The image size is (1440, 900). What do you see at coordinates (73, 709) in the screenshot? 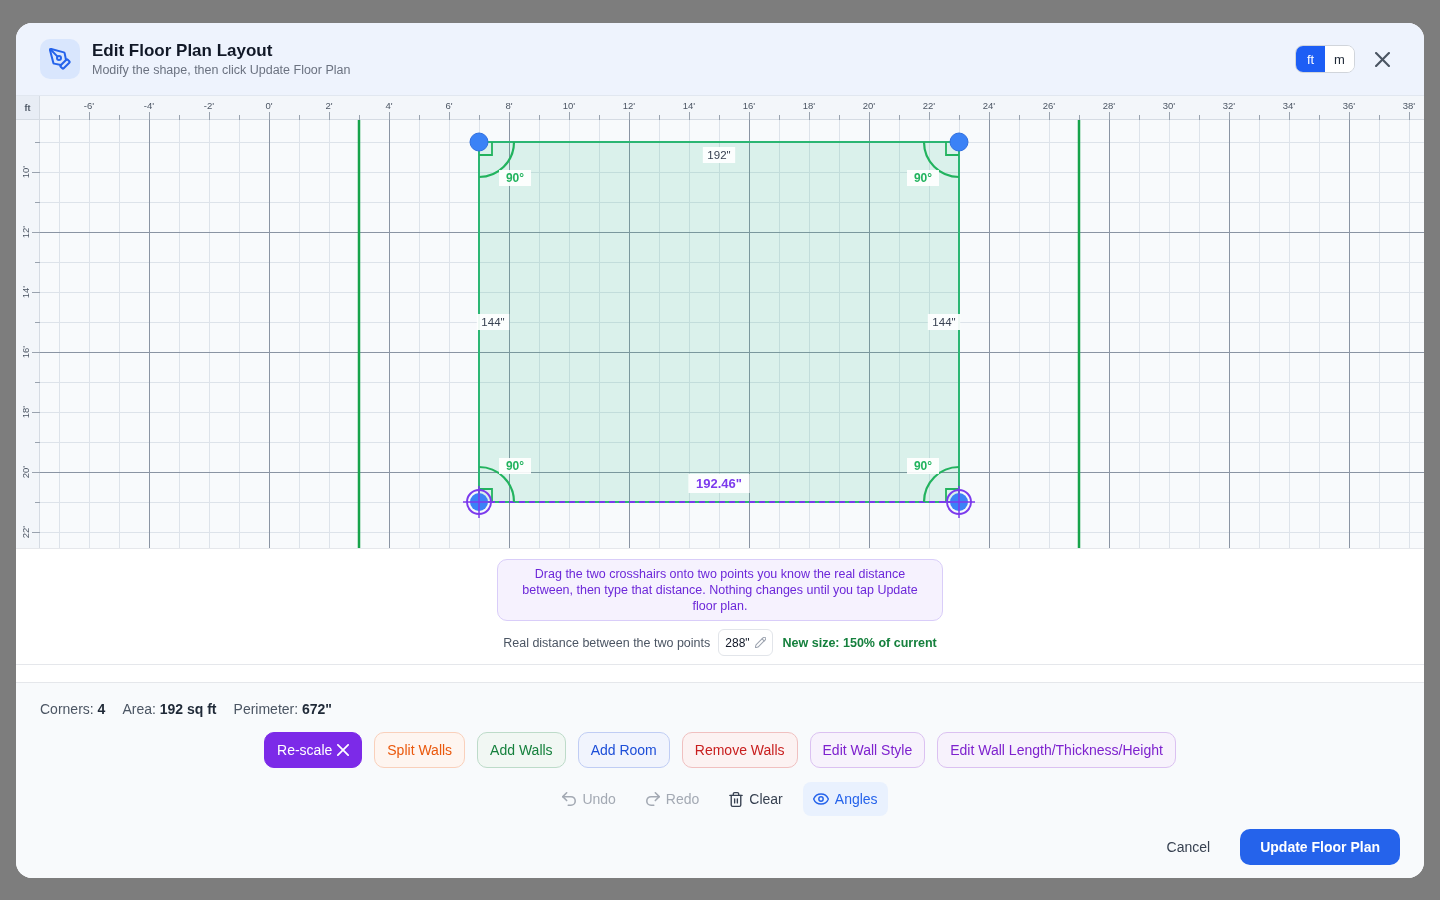
I see `stat-text: Corners: 4` at bounding box center [73, 709].